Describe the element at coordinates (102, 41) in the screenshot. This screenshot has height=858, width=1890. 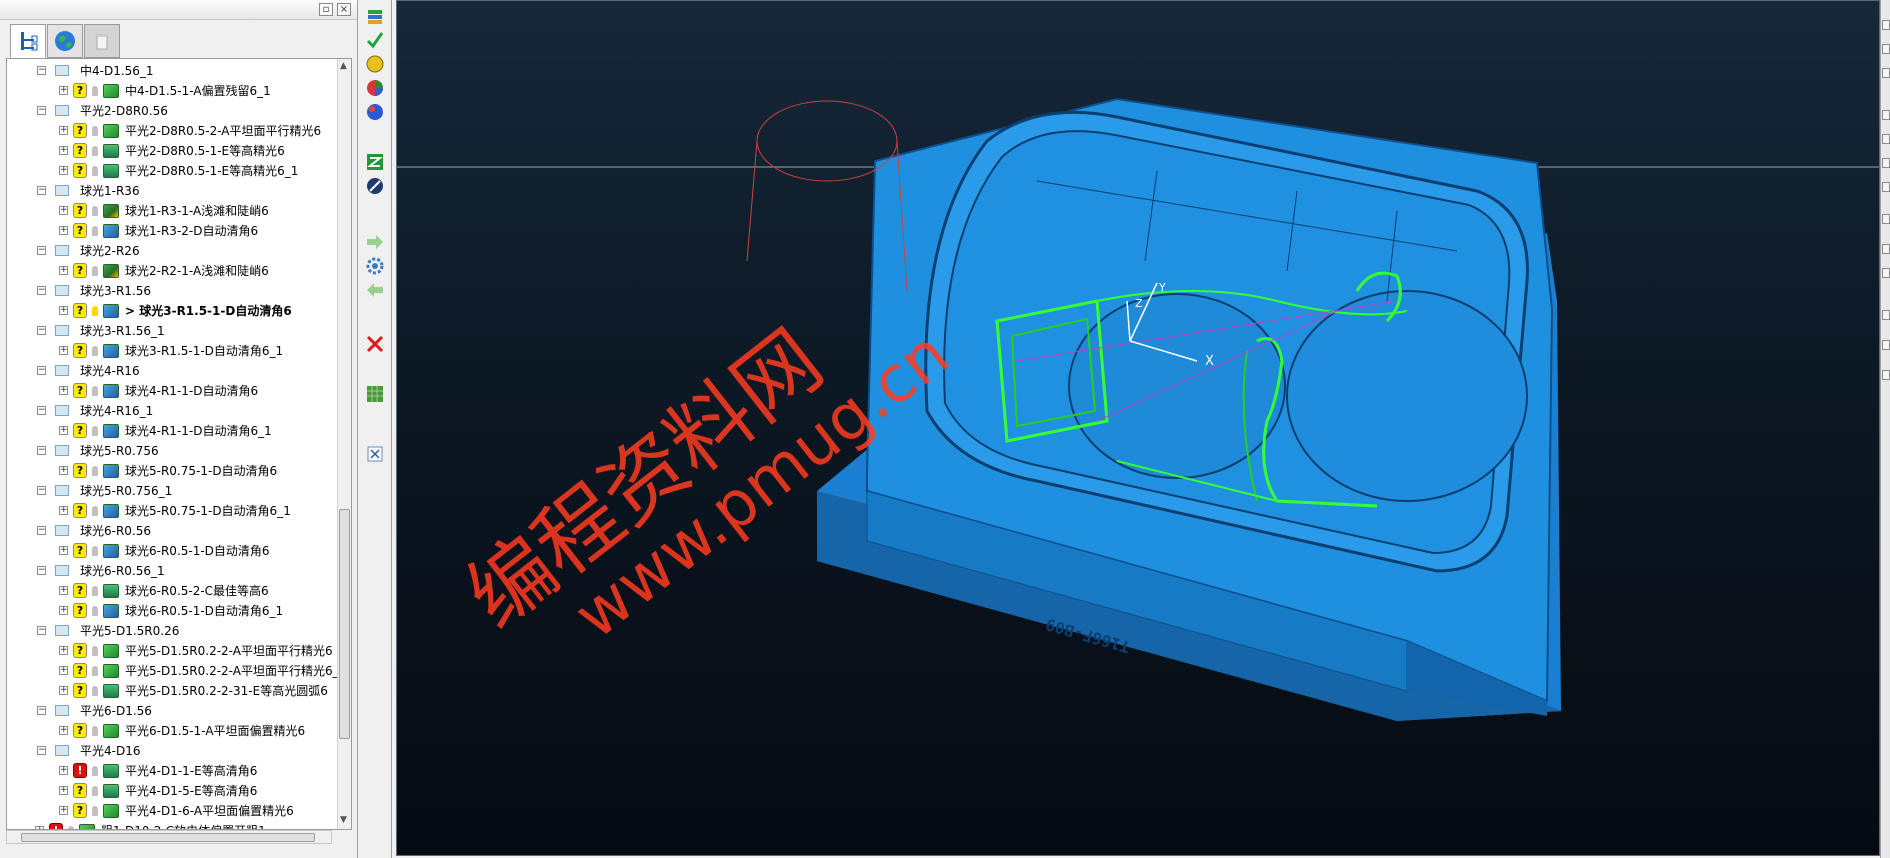
I see `tab-trash` at that location.